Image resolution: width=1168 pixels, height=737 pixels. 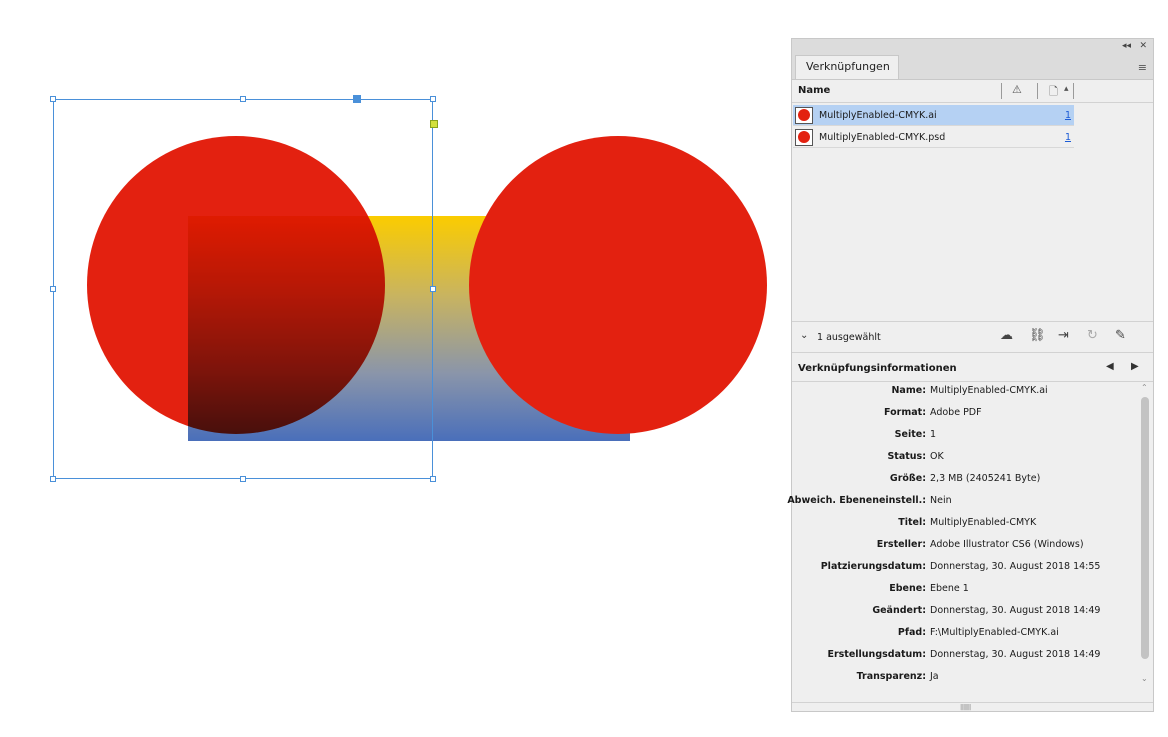 I want to click on info-label: Abweich. Ebeneneinstell.:, so click(x=856, y=500).